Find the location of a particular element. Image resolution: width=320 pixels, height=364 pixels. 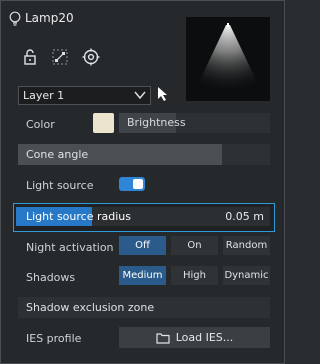

shadows-medium: Medium is located at coordinates (142, 275).